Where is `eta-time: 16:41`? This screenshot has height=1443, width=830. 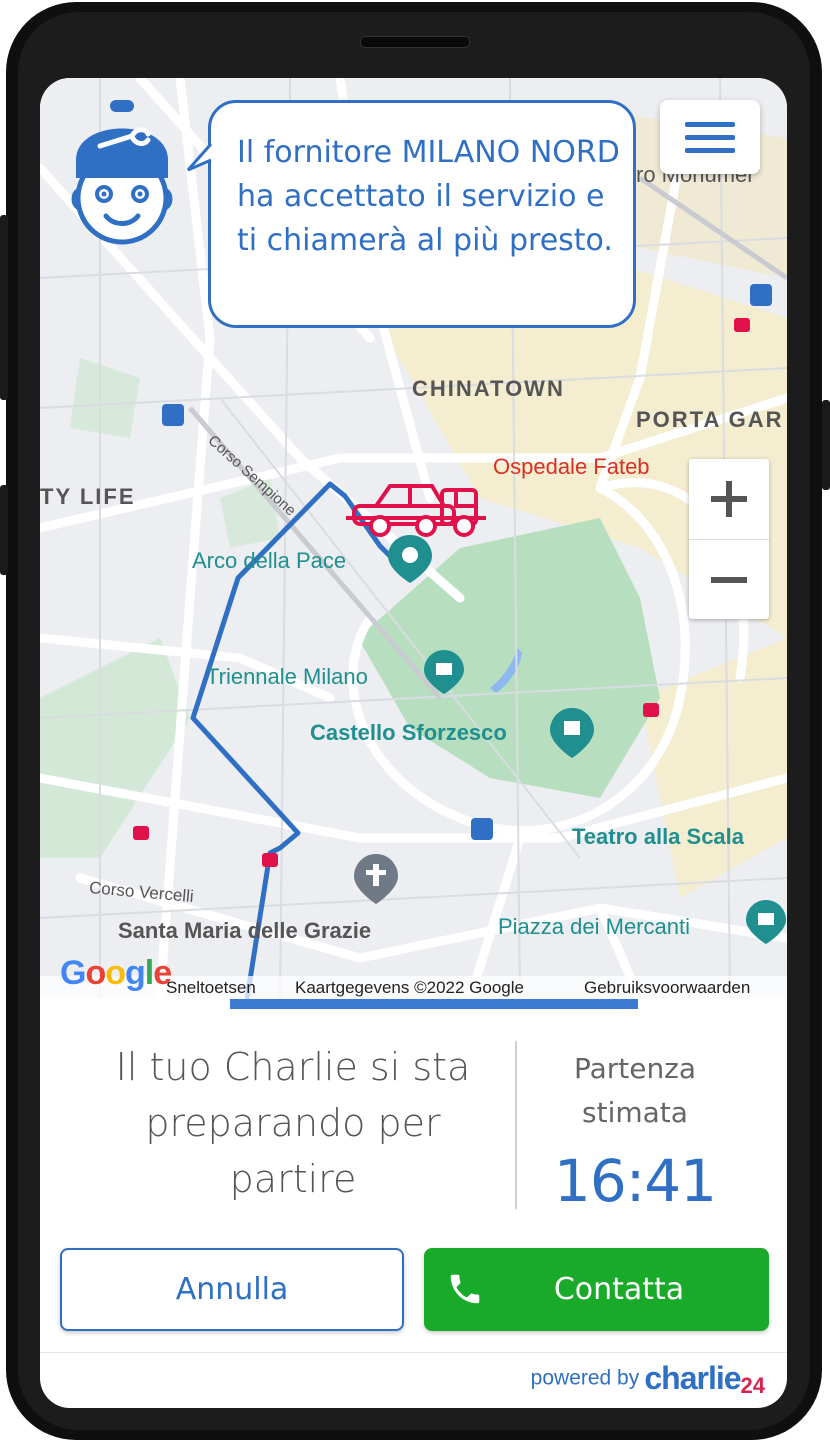 eta-time: 16:41 is located at coordinates (635, 1181).